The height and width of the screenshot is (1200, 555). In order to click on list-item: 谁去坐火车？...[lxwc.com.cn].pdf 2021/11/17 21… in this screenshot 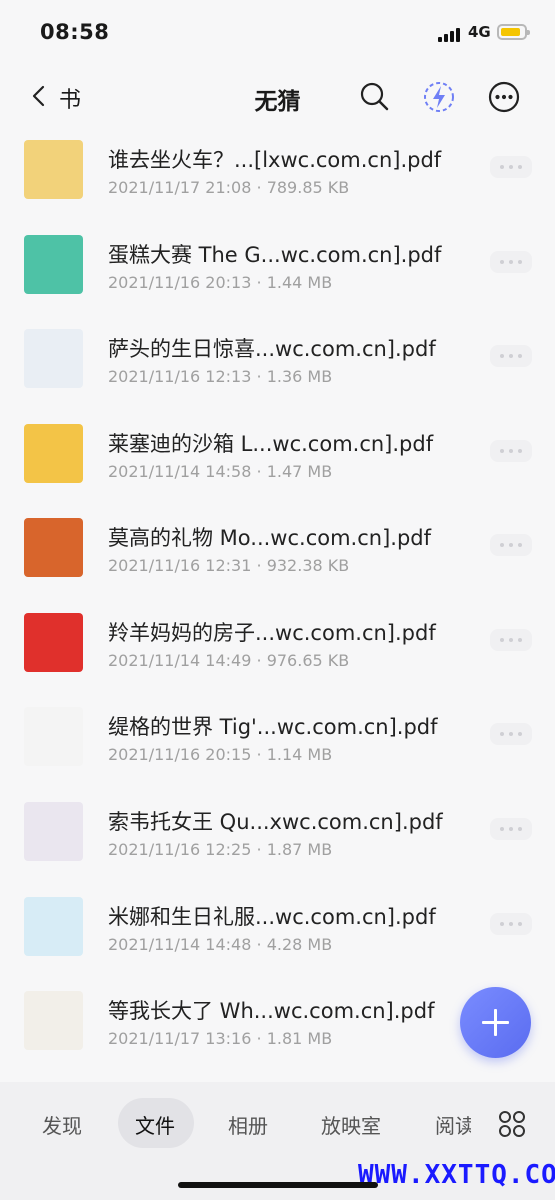, I will do `click(277, 181)`.